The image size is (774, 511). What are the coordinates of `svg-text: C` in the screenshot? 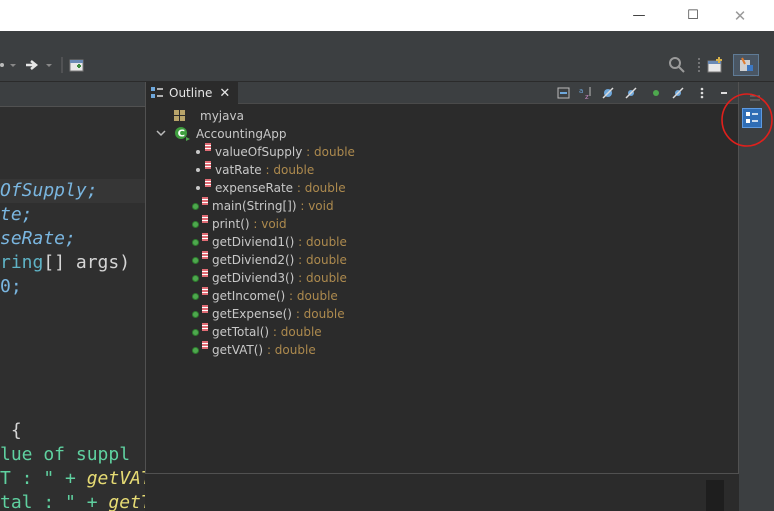 It's located at (181, 134).